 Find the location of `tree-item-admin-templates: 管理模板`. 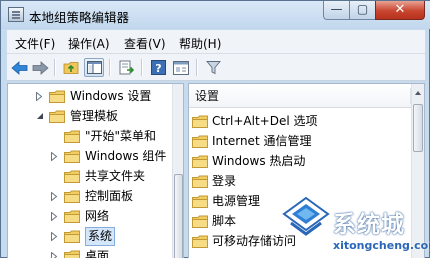

tree-item-admin-templates: 管理模板 is located at coordinates (76, 116).